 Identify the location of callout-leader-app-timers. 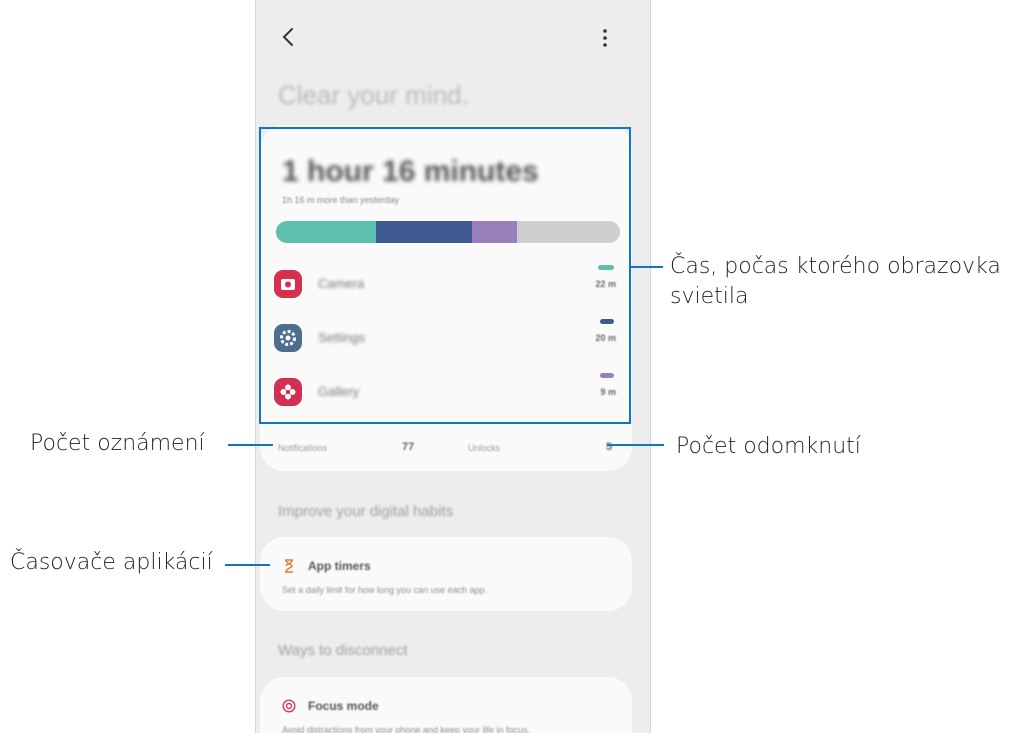
(247, 565).